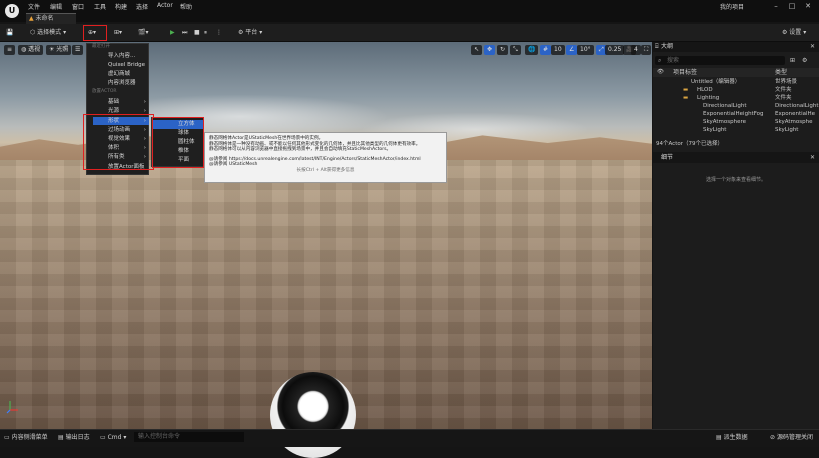 The height and width of the screenshot is (458, 819). What do you see at coordinates (808, 7) in the screenshot?
I see `close-icon: ✕` at bounding box center [808, 7].